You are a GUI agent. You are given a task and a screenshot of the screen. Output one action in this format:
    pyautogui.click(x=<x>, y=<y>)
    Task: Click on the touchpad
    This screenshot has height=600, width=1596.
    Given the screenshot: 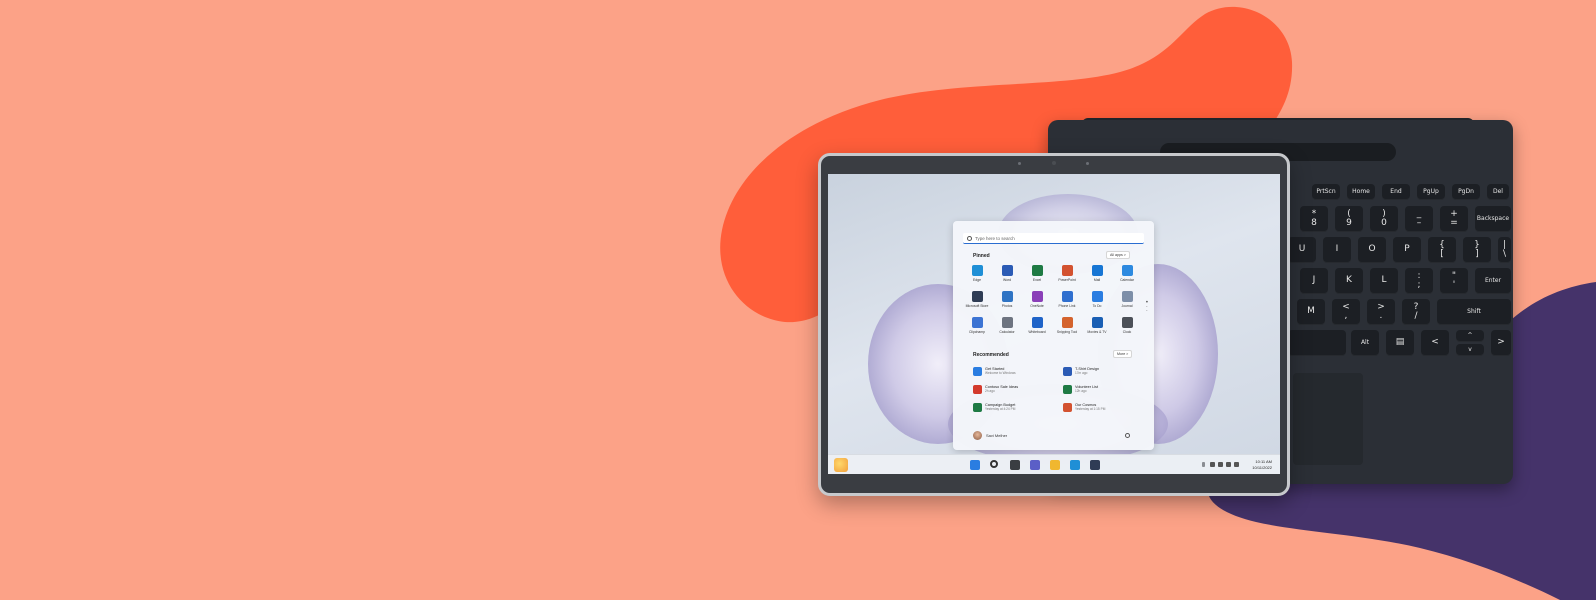 What is the action you would take?
    pyautogui.click(x=1328, y=419)
    